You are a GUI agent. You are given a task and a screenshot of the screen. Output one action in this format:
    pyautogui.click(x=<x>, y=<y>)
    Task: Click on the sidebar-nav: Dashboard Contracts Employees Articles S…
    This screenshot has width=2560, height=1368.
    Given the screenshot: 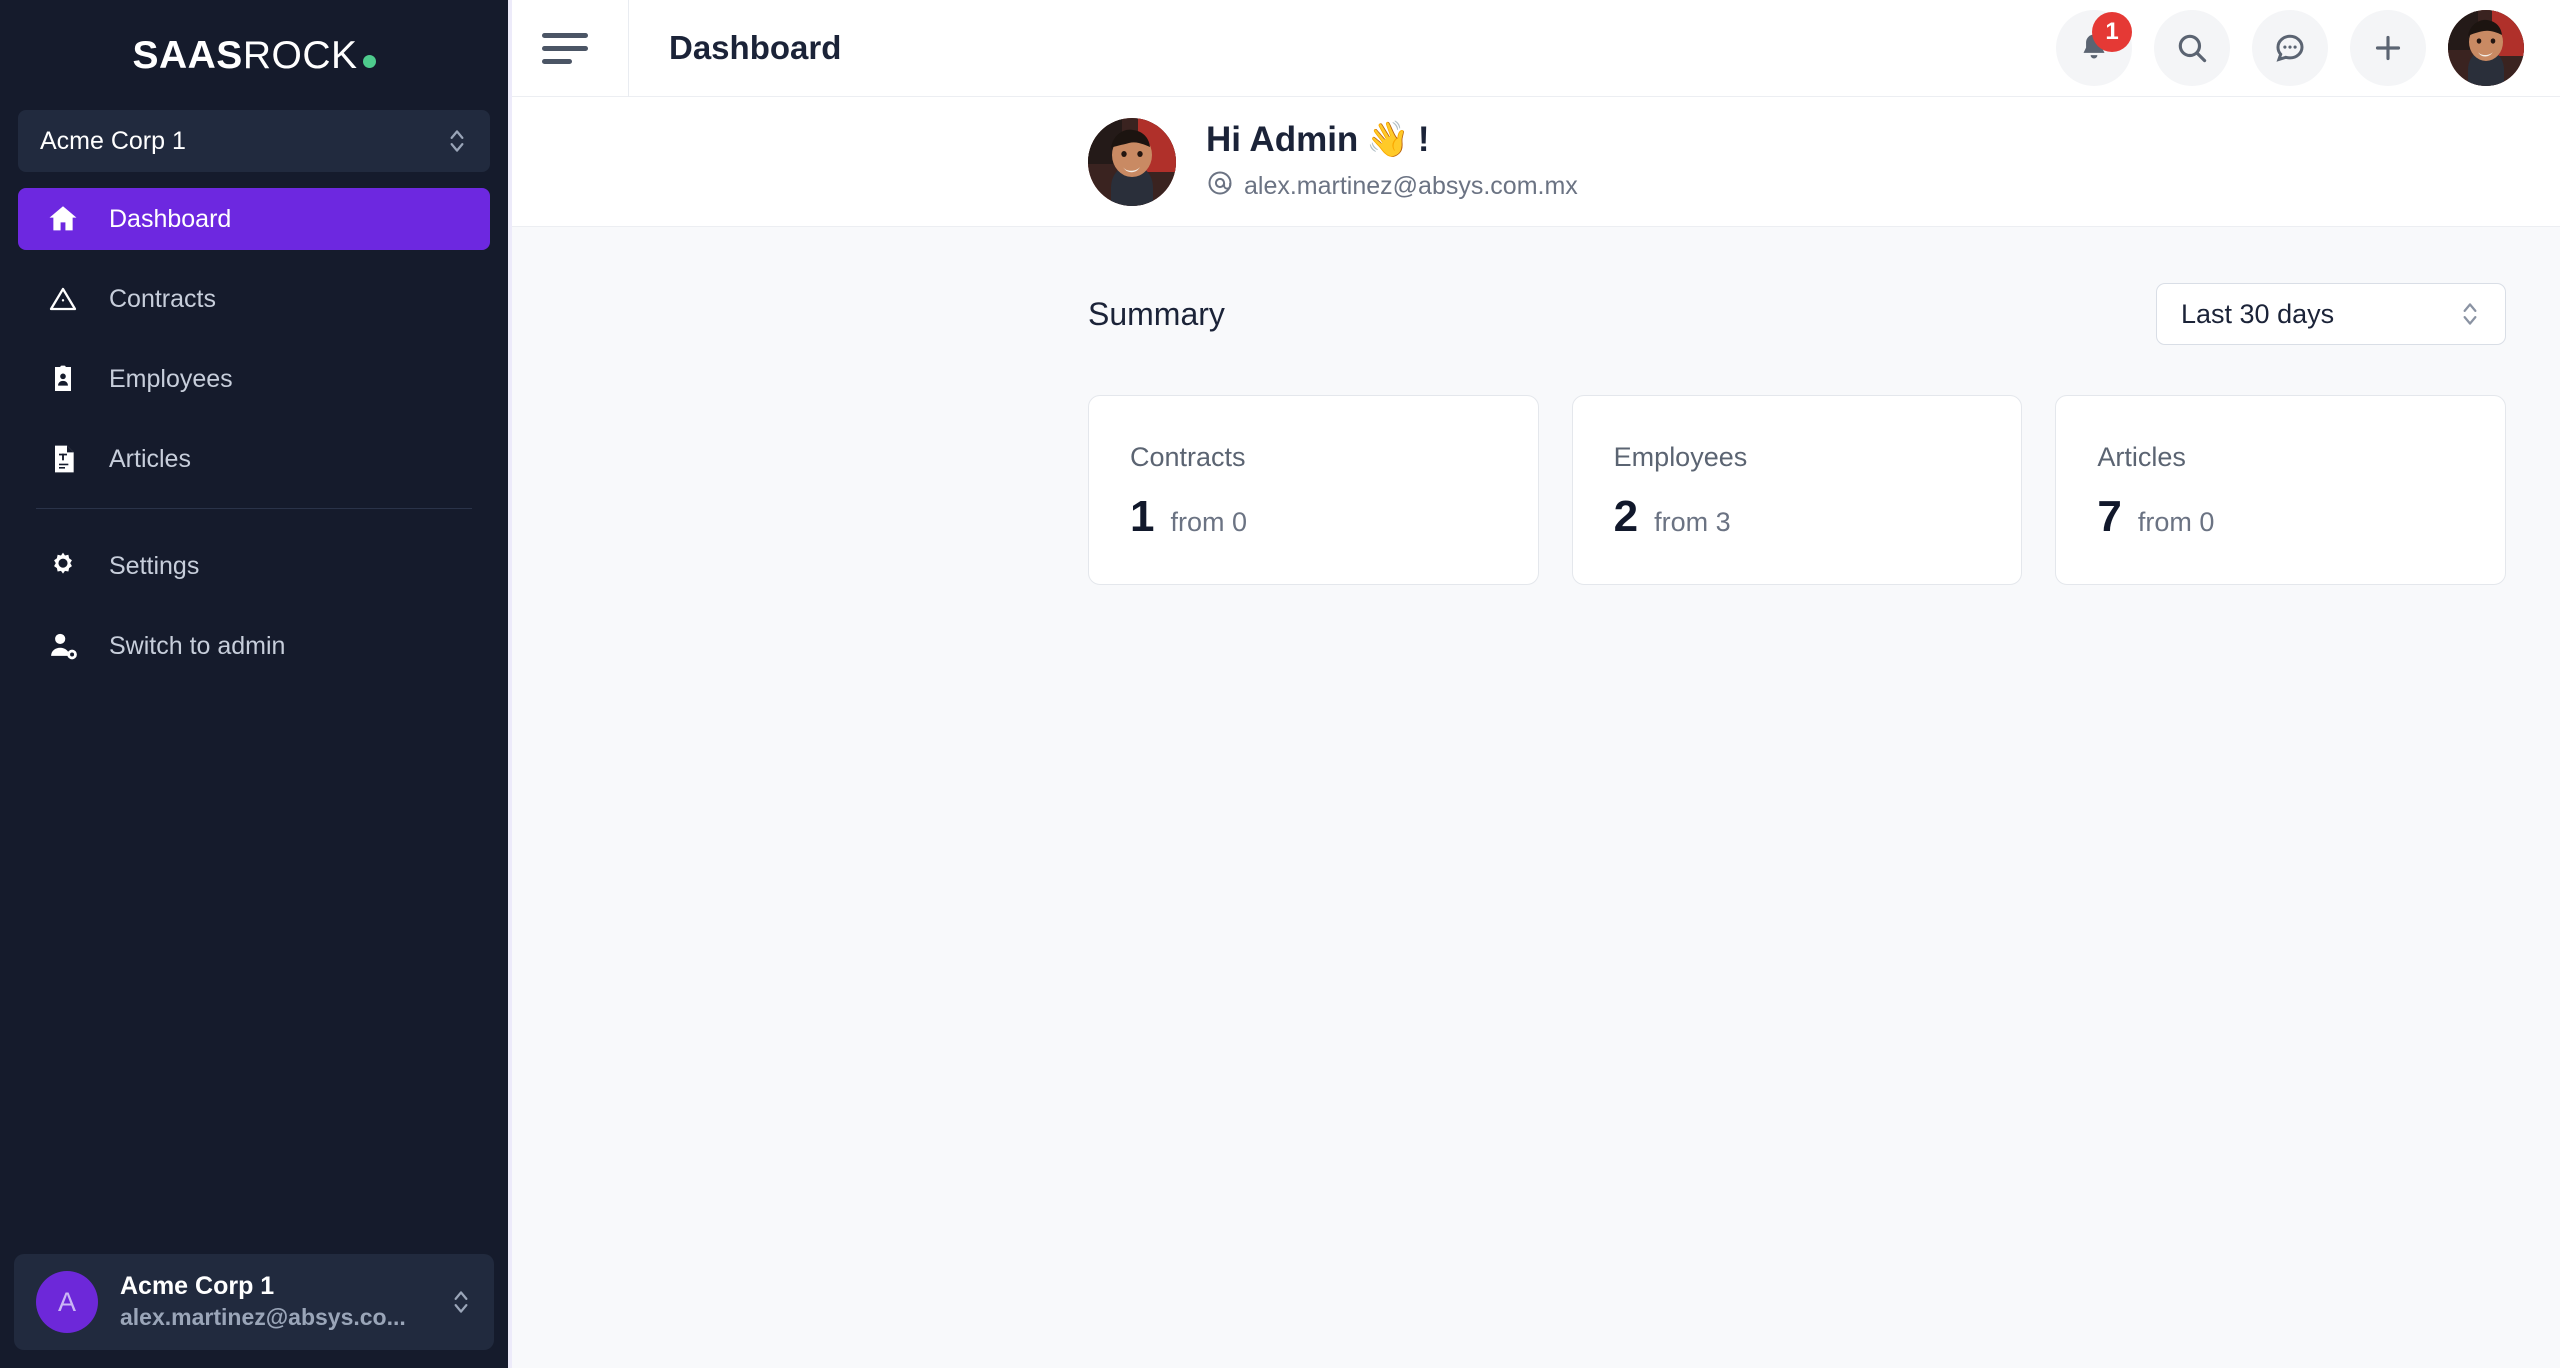 What is the action you would take?
    pyautogui.click(x=254, y=441)
    